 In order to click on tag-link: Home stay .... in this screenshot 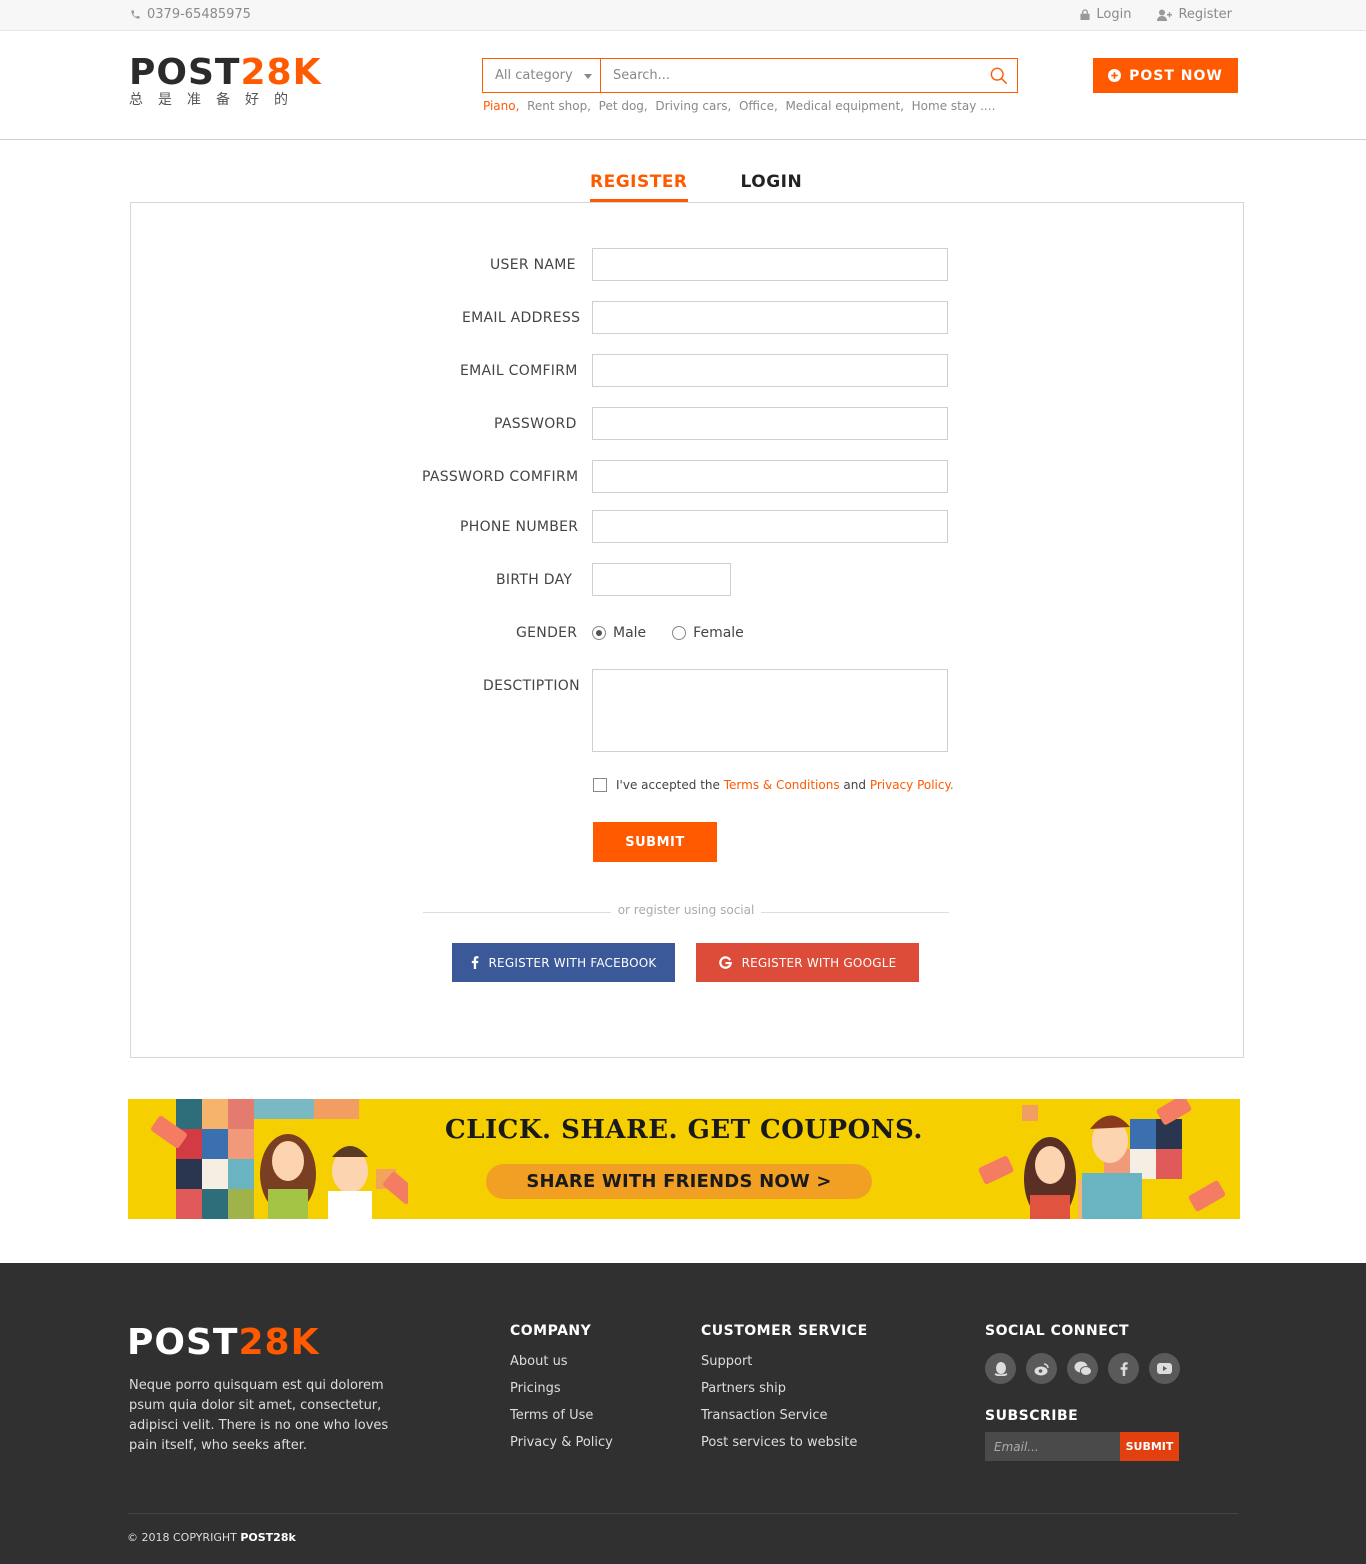, I will do `click(954, 106)`.